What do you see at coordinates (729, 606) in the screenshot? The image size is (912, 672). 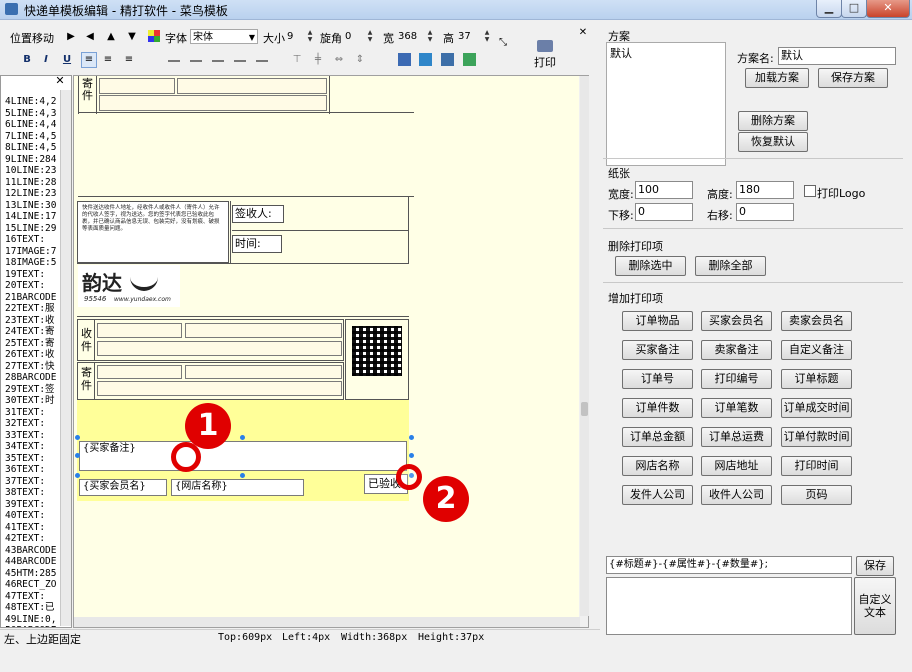 I see `custom-text-area` at bounding box center [729, 606].